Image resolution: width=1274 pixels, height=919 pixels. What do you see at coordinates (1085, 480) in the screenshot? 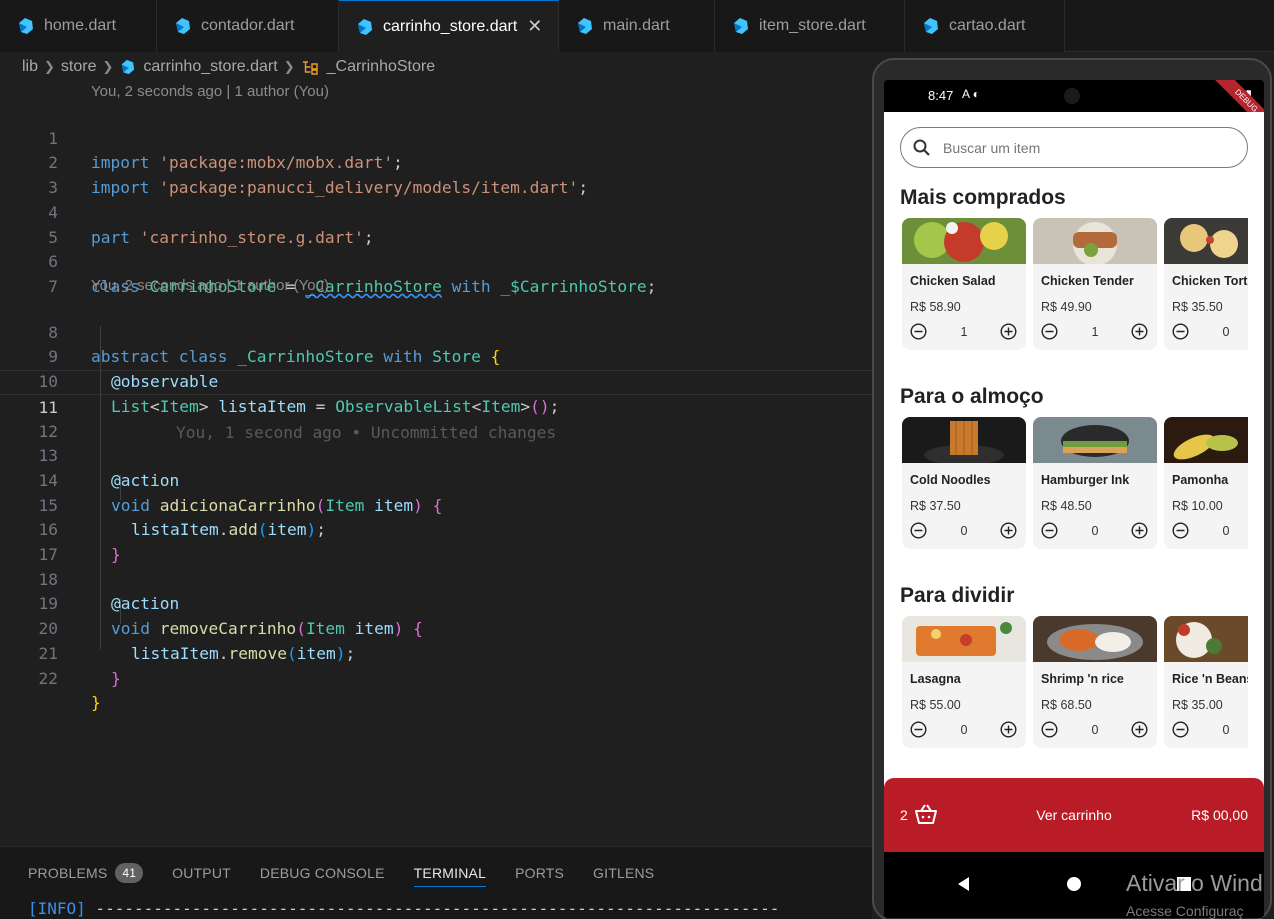
I see `product-name: Hamburger Ink` at bounding box center [1085, 480].